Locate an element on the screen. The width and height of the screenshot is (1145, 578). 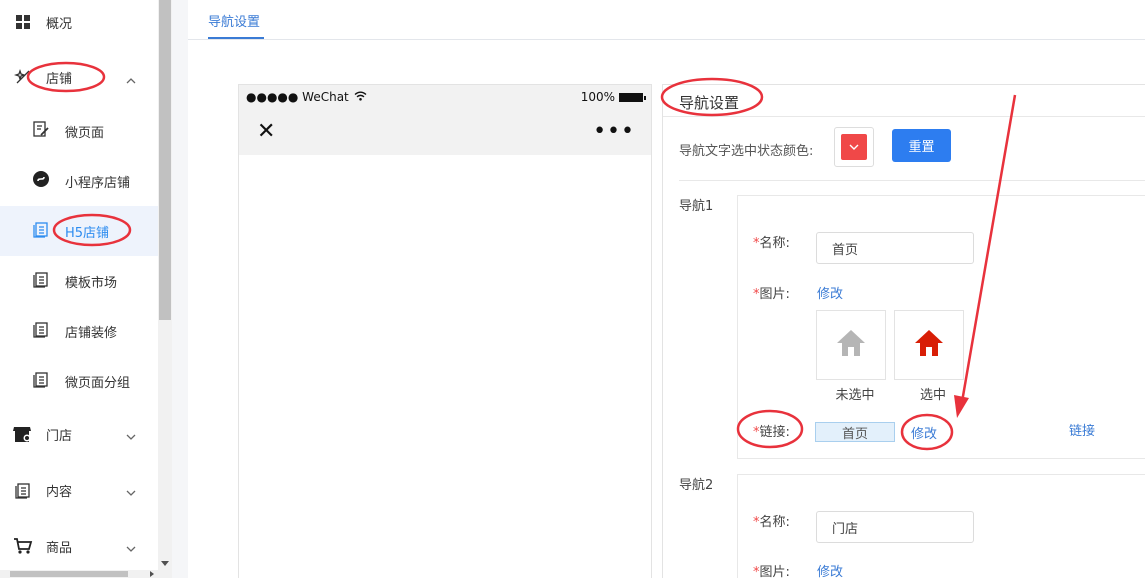
sidebar-item-content: 内容 is located at coordinates (79, 490).